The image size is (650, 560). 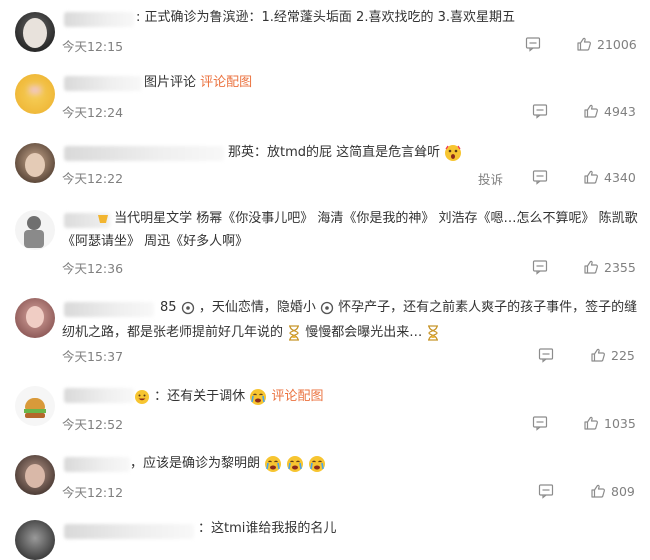 I want to click on like-button: 2355, so click(x=609, y=267).